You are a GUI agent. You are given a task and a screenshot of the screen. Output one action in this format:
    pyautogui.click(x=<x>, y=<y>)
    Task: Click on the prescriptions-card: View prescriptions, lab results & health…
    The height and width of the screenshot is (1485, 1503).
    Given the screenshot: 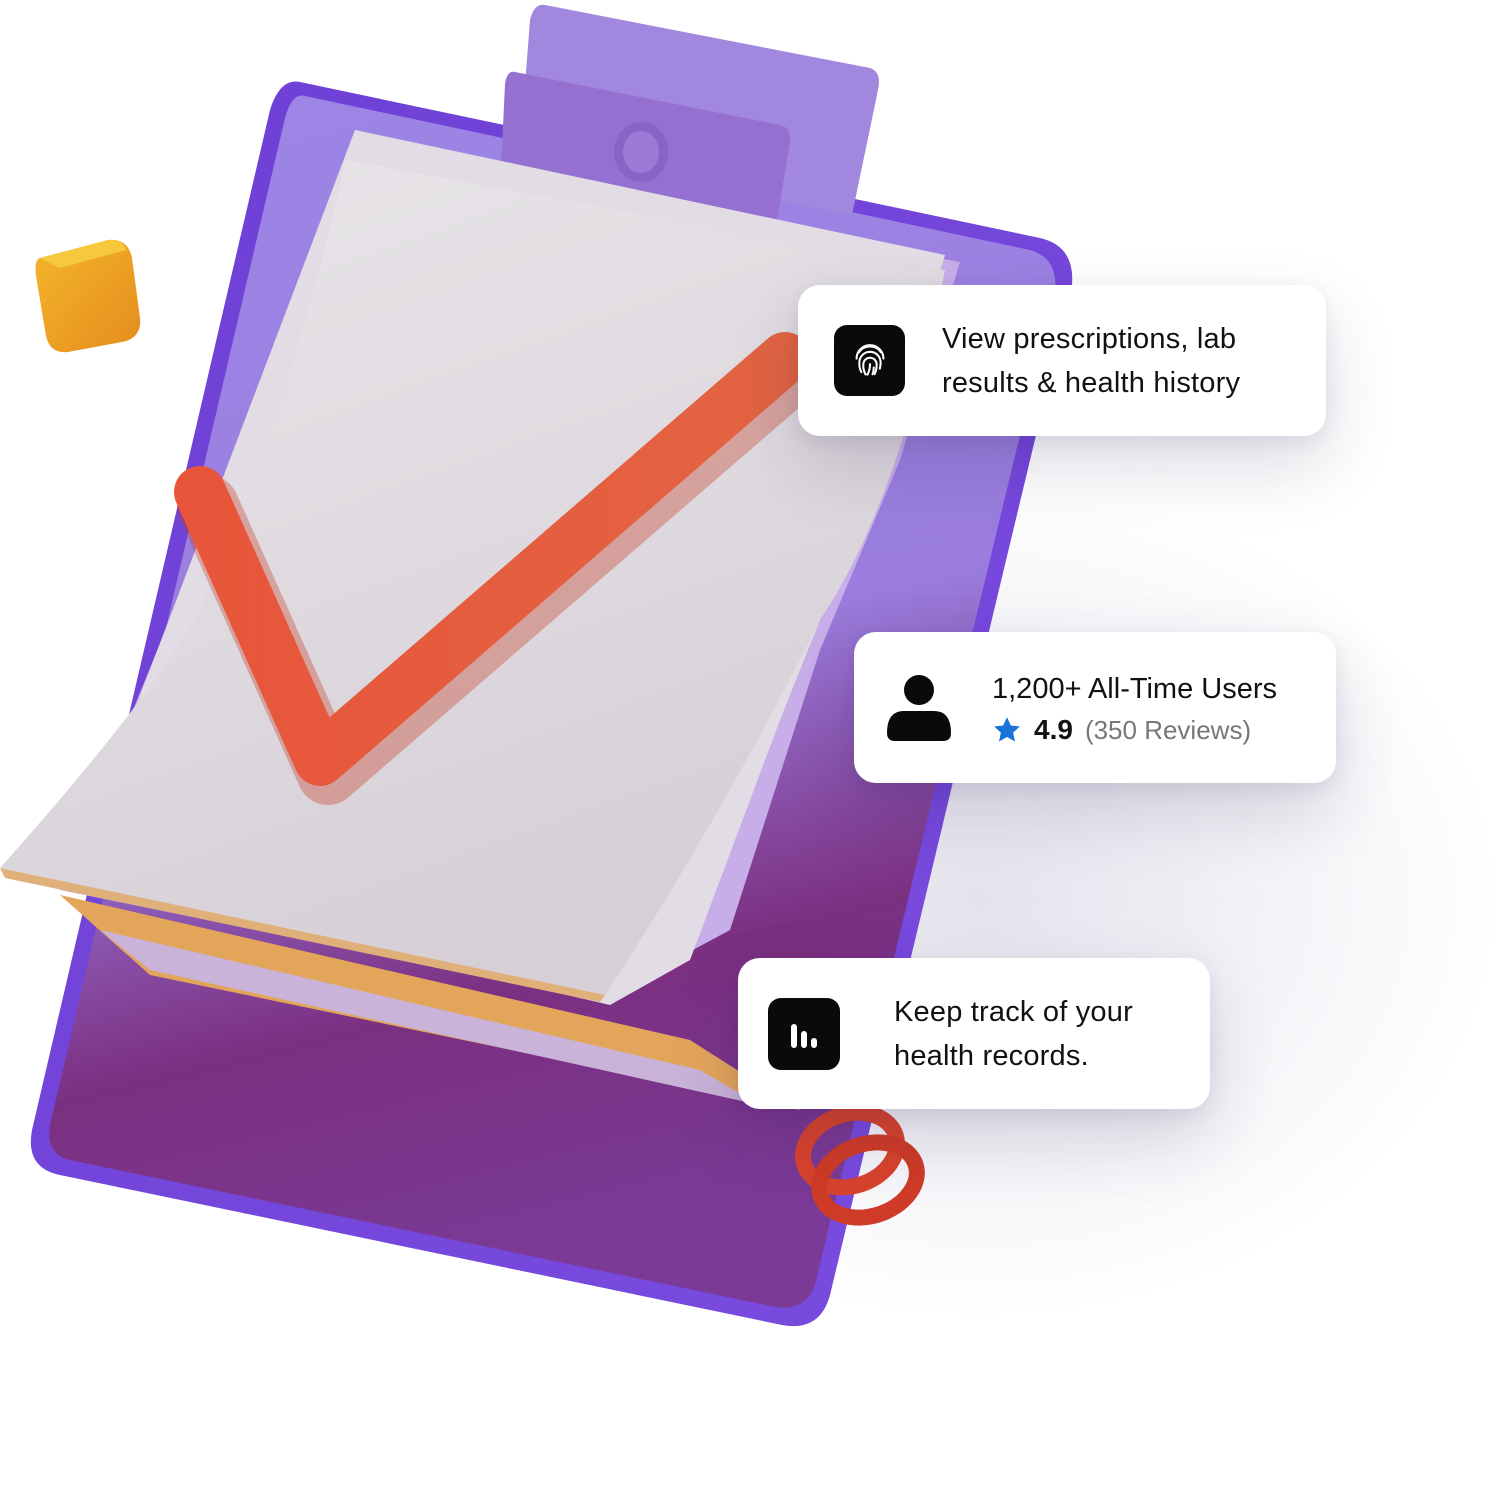 What is the action you would take?
    pyautogui.click(x=1062, y=360)
    